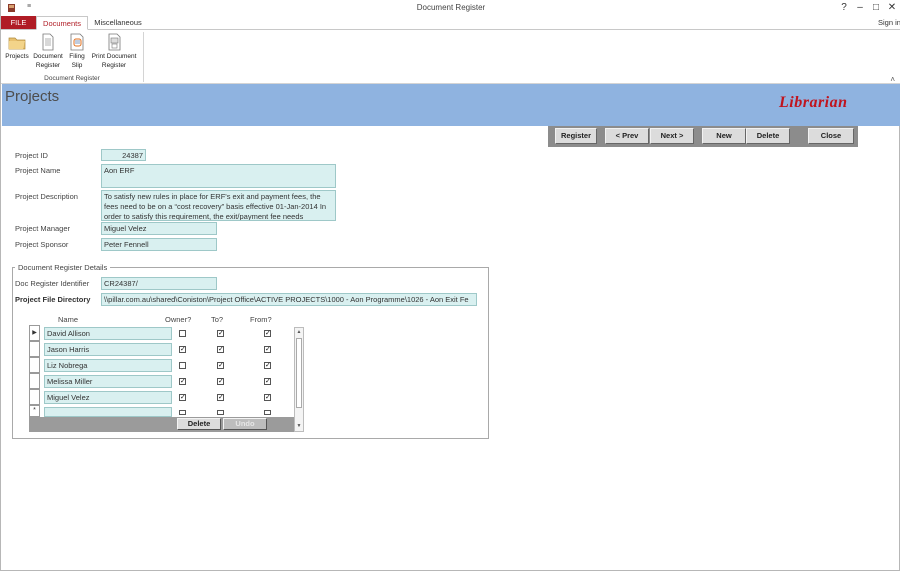  Describe the element at coordinates (32, 96) in the screenshot. I see `page-title: Projects` at that location.